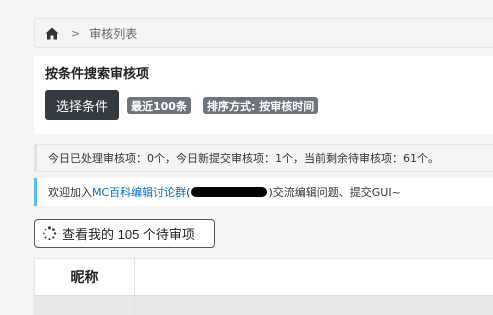 The image size is (493, 315). What do you see at coordinates (84, 277) in the screenshot?
I see `column-header-nickname: 昵称` at bounding box center [84, 277].